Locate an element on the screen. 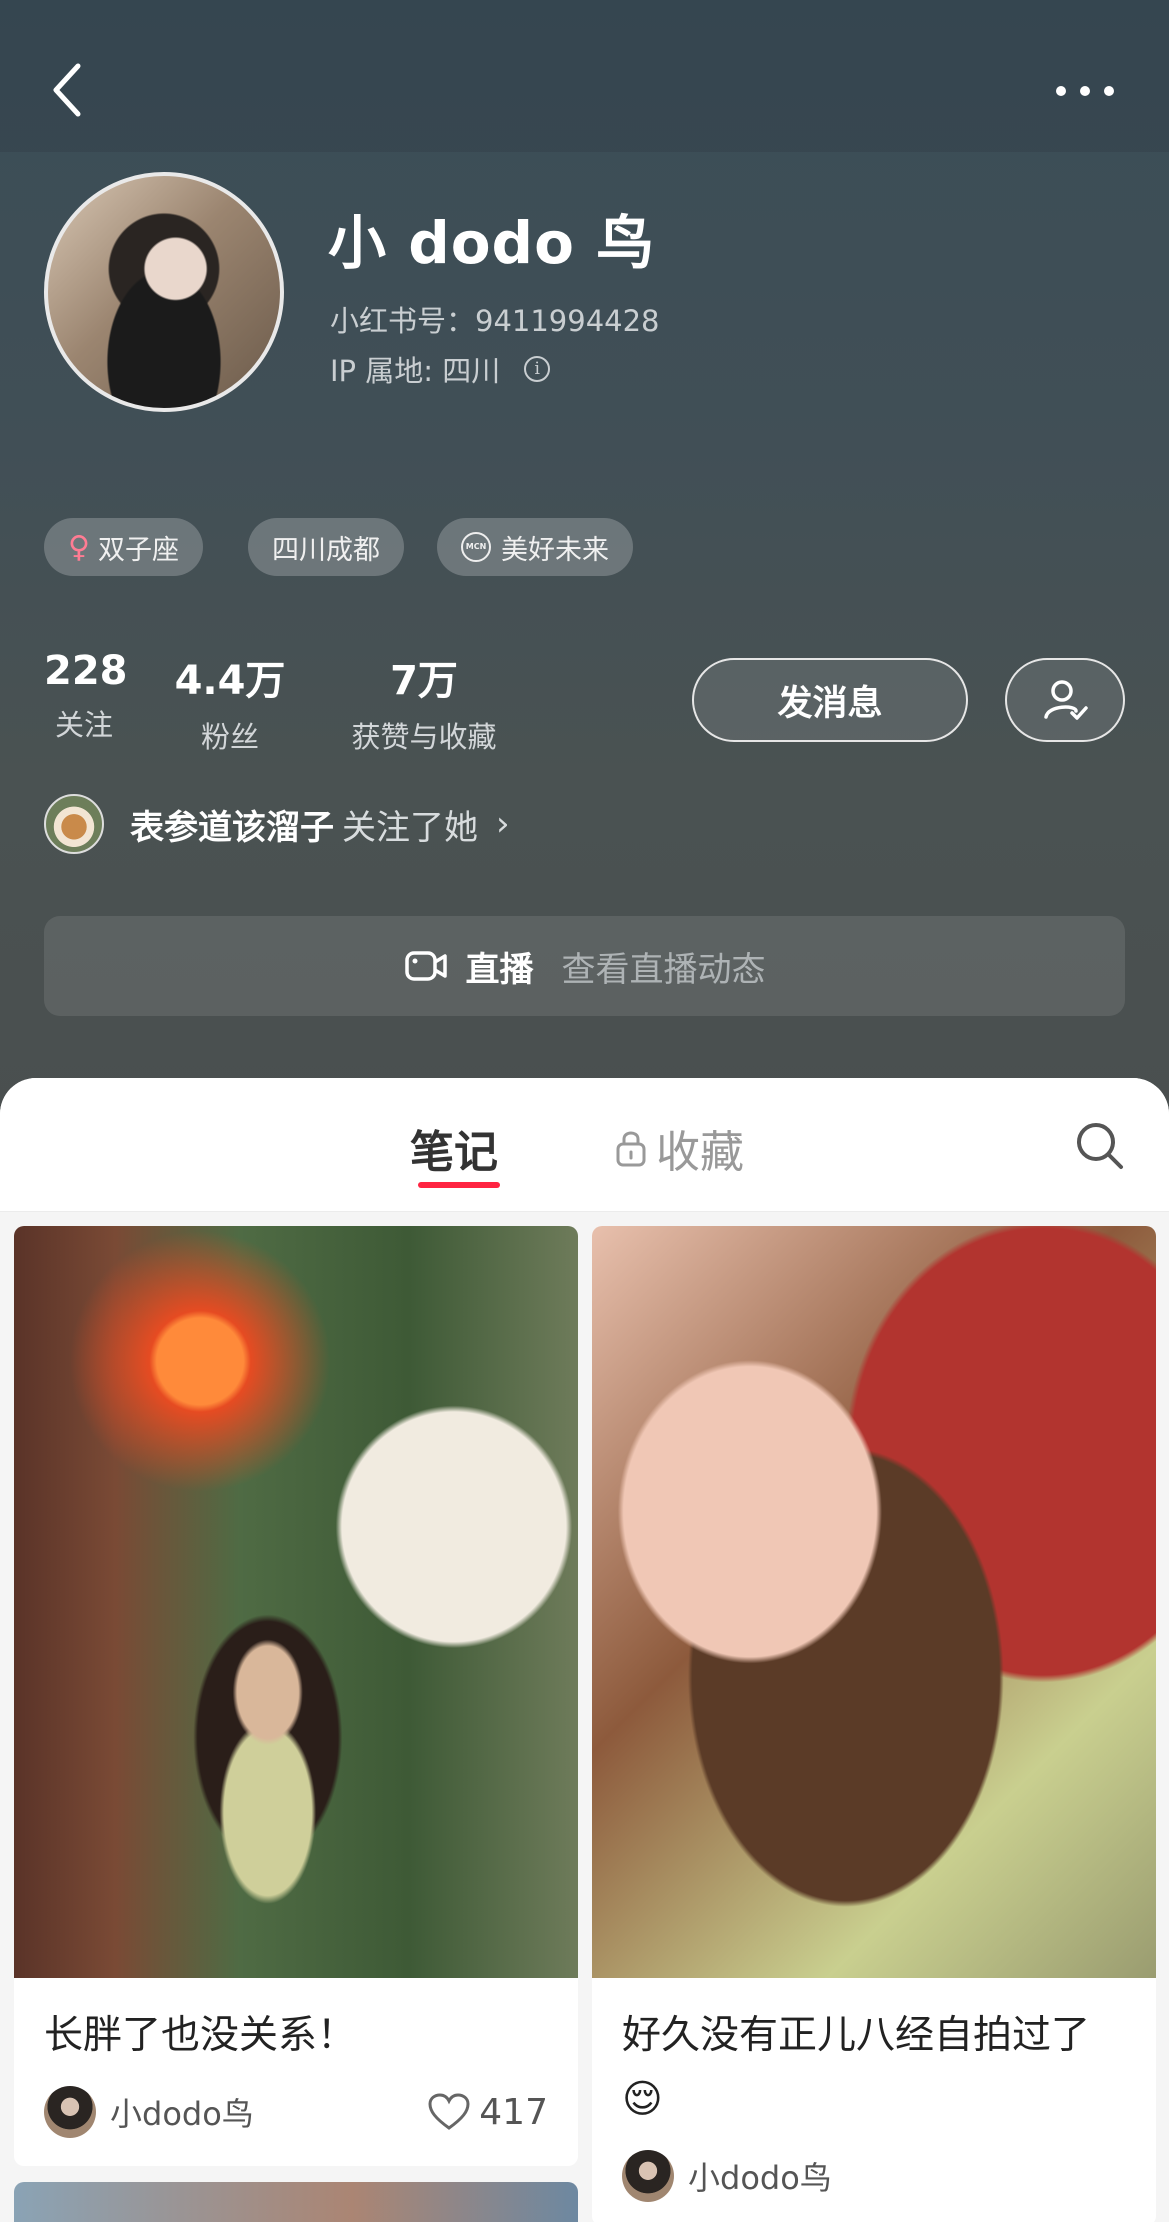 The height and width of the screenshot is (2222, 1169). stat-likes-collects: 7万 获赞与收藏 is located at coordinates (424, 702).